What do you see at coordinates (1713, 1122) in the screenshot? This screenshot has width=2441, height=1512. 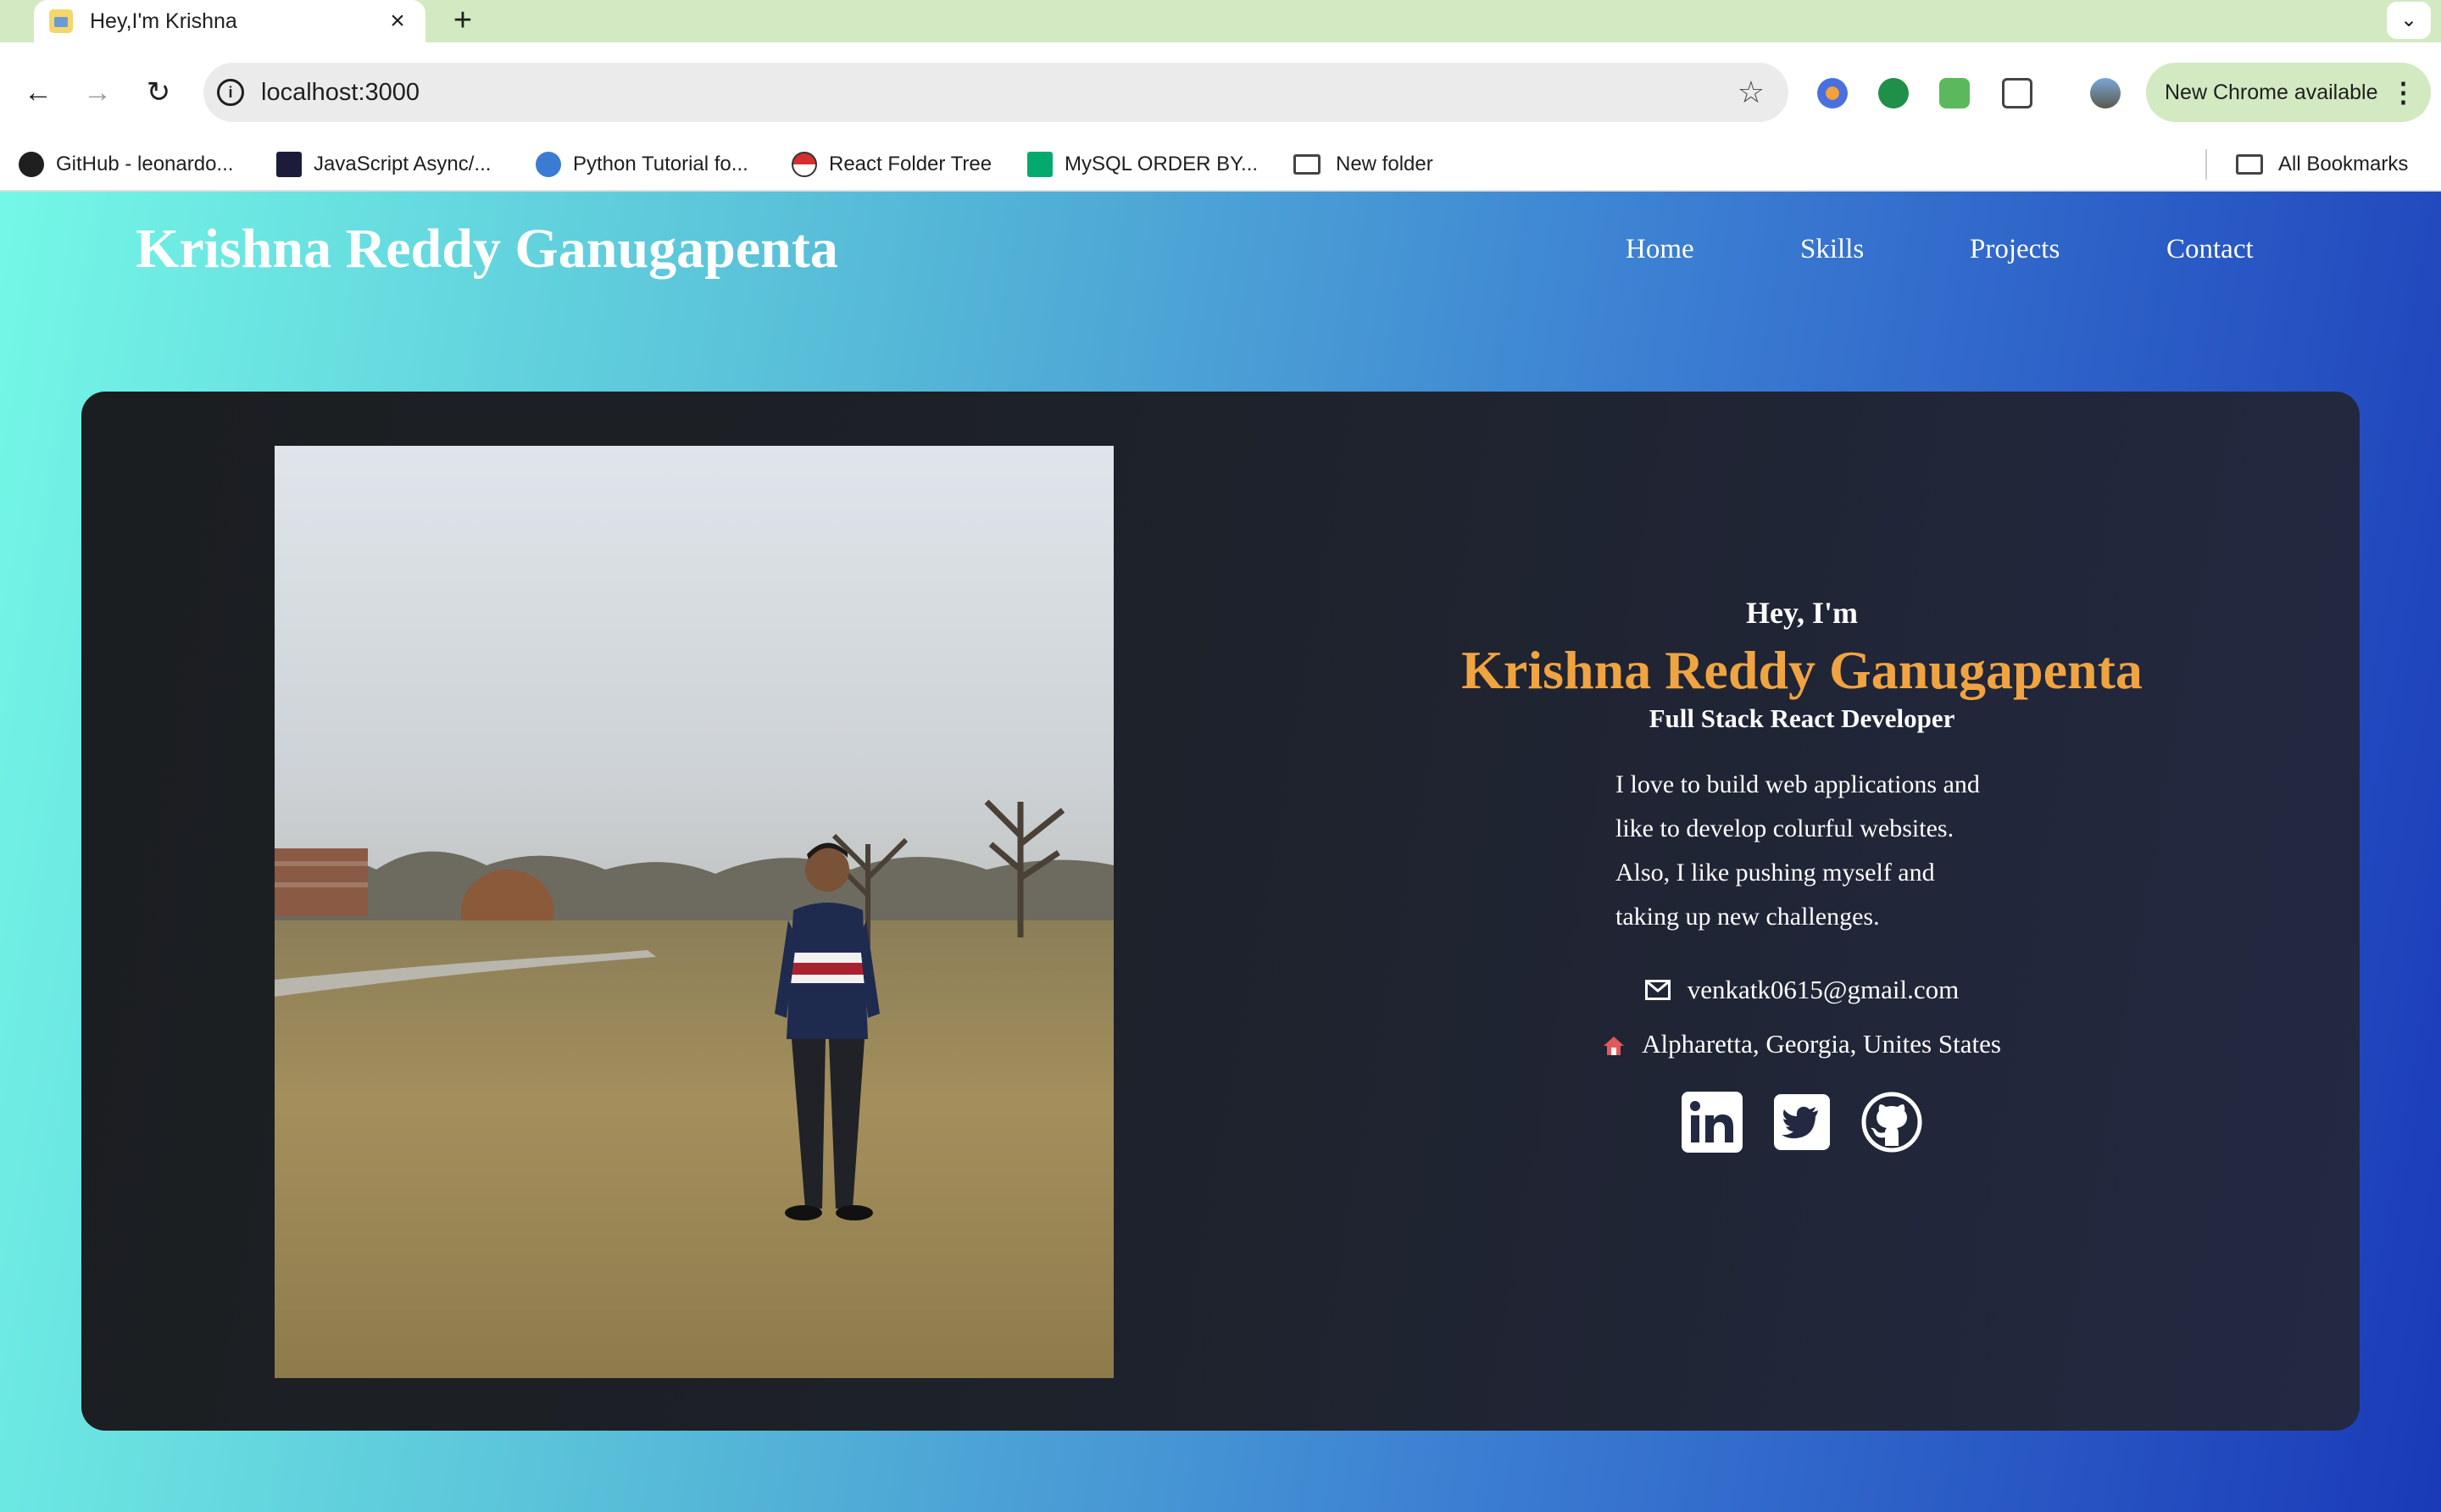 I see `linkedin-icon` at bounding box center [1713, 1122].